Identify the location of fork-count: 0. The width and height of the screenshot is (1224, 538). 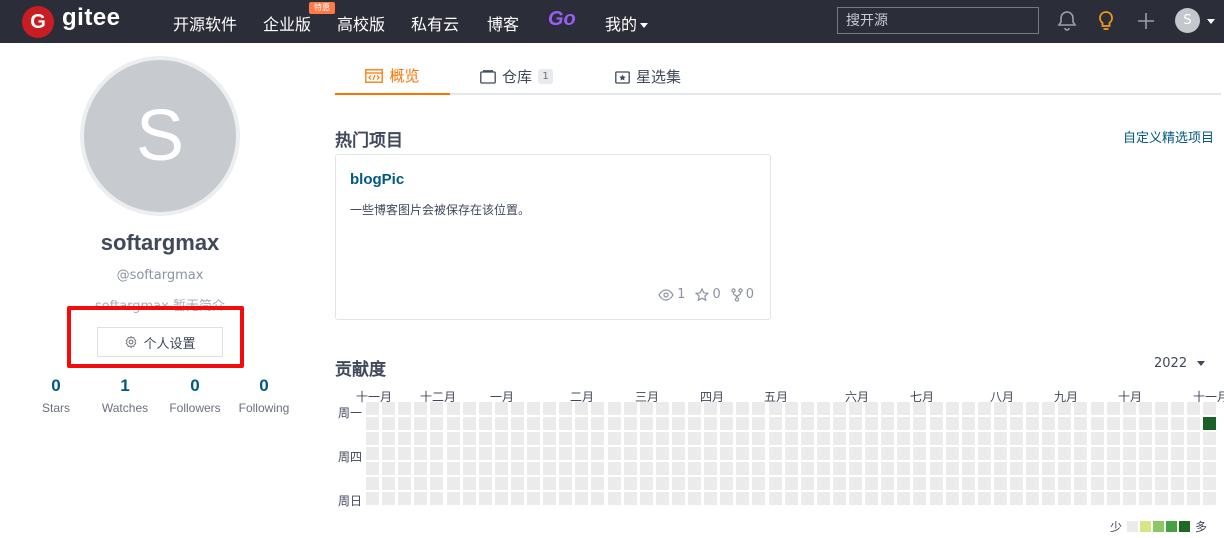
(742, 294).